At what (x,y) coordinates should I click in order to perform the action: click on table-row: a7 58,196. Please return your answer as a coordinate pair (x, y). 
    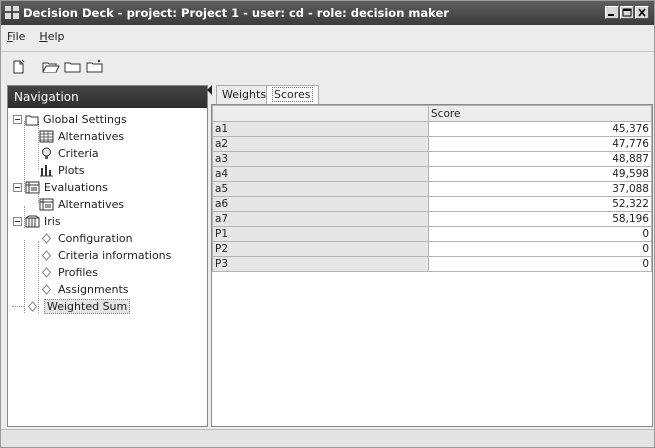
    Looking at the image, I should click on (432, 219).